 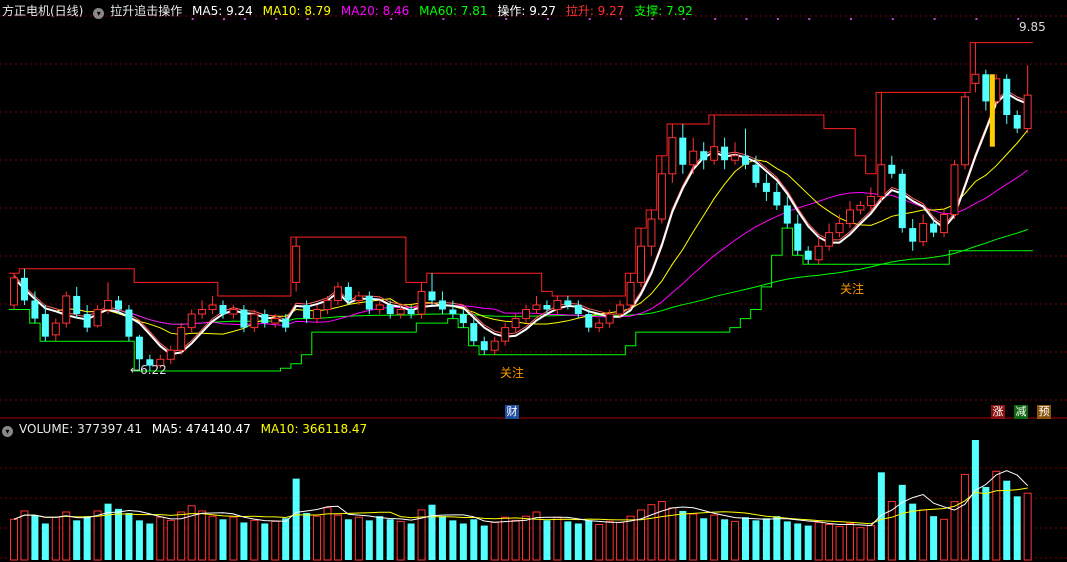 What do you see at coordinates (314, 429) in the screenshot?
I see `volume-ma10-value: MA10: 366118.47` at bounding box center [314, 429].